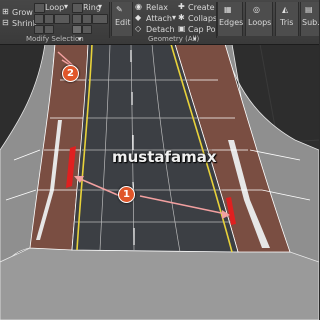  I want to click on watermark-text: mustafamax, so click(164, 157).